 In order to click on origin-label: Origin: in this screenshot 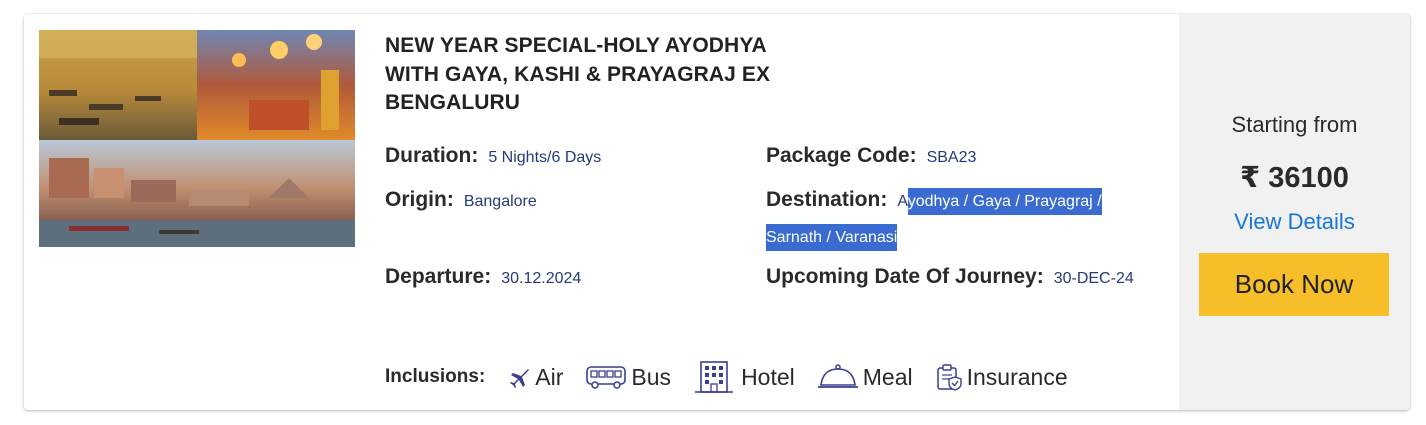, I will do `click(419, 199)`.